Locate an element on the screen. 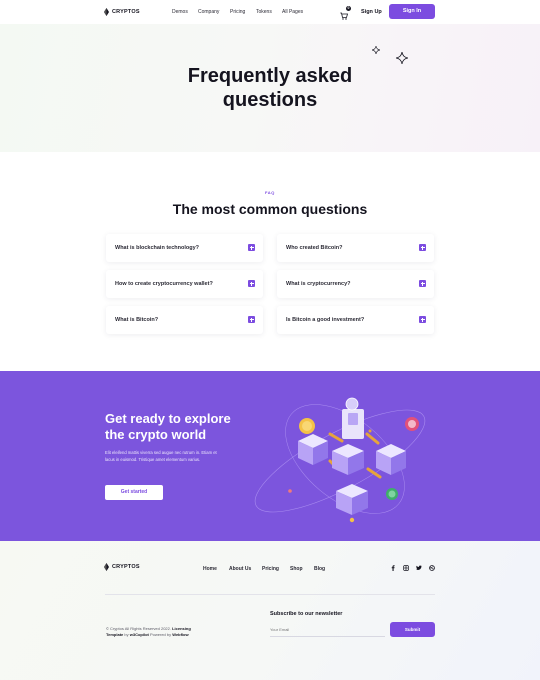 This screenshot has height=680, width=540. newsletter-title: Subscribe to our newsletter is located at coordinates (306, 614).